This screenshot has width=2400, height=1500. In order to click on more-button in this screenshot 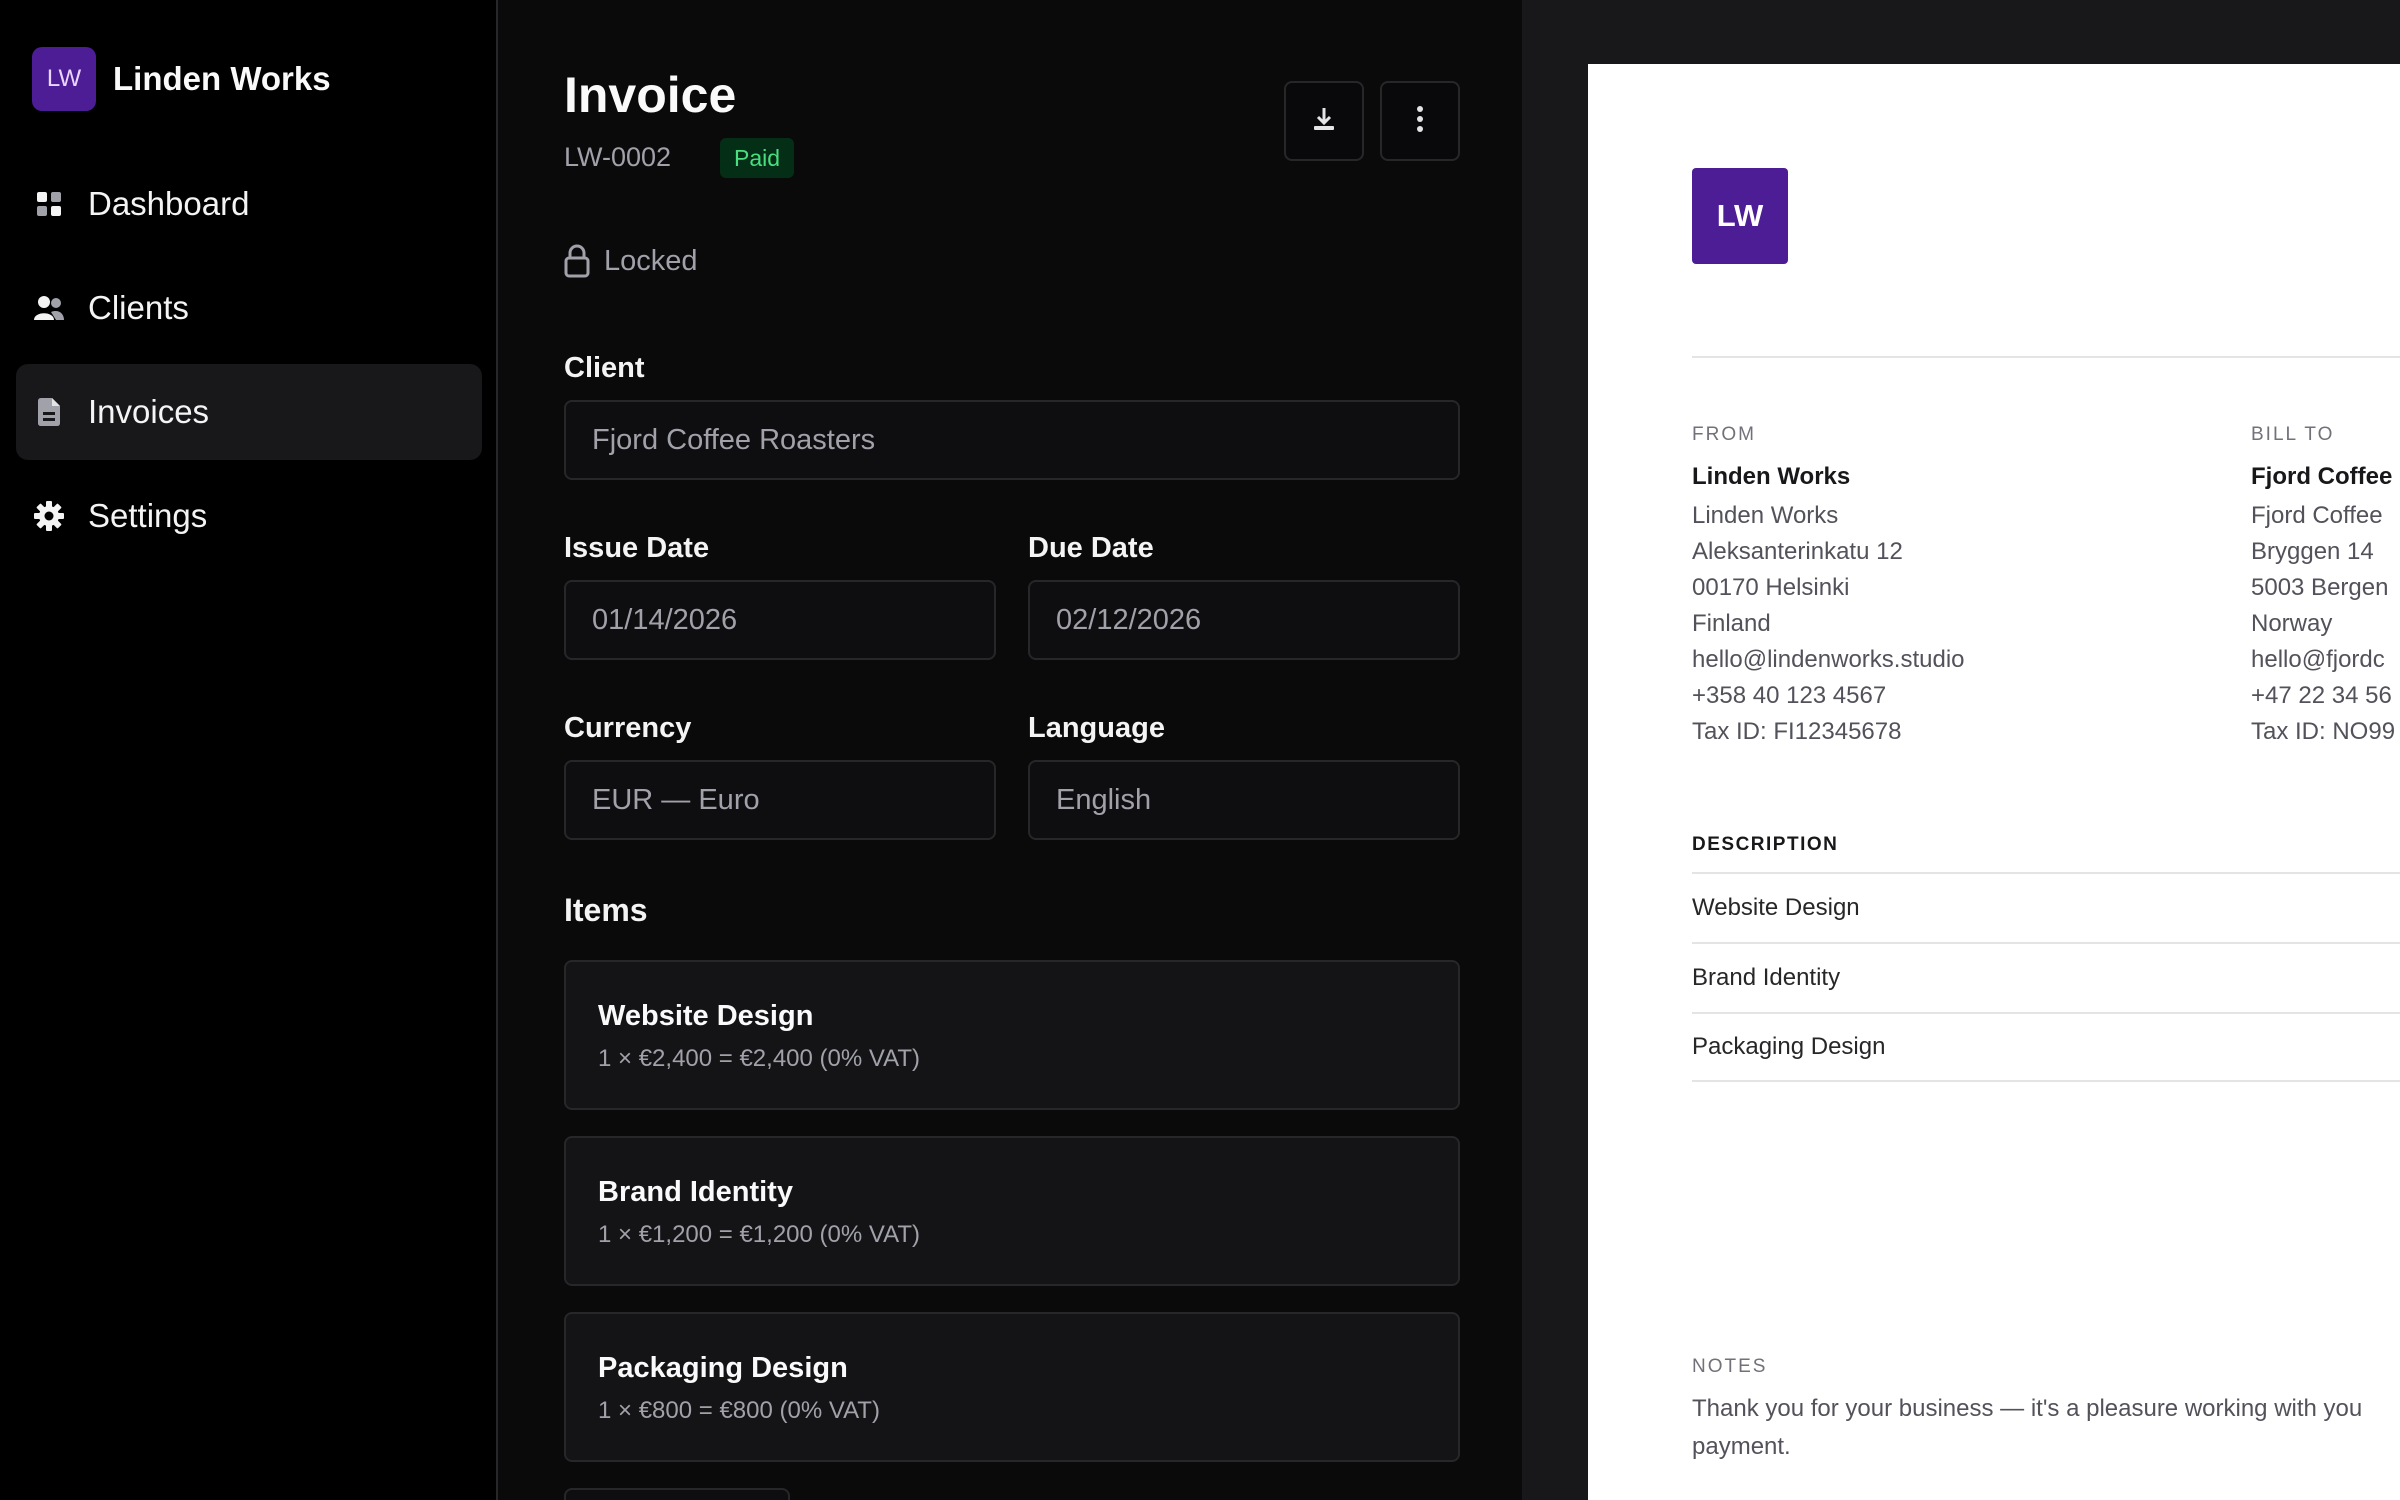, I will do `click(1420, 121)`.